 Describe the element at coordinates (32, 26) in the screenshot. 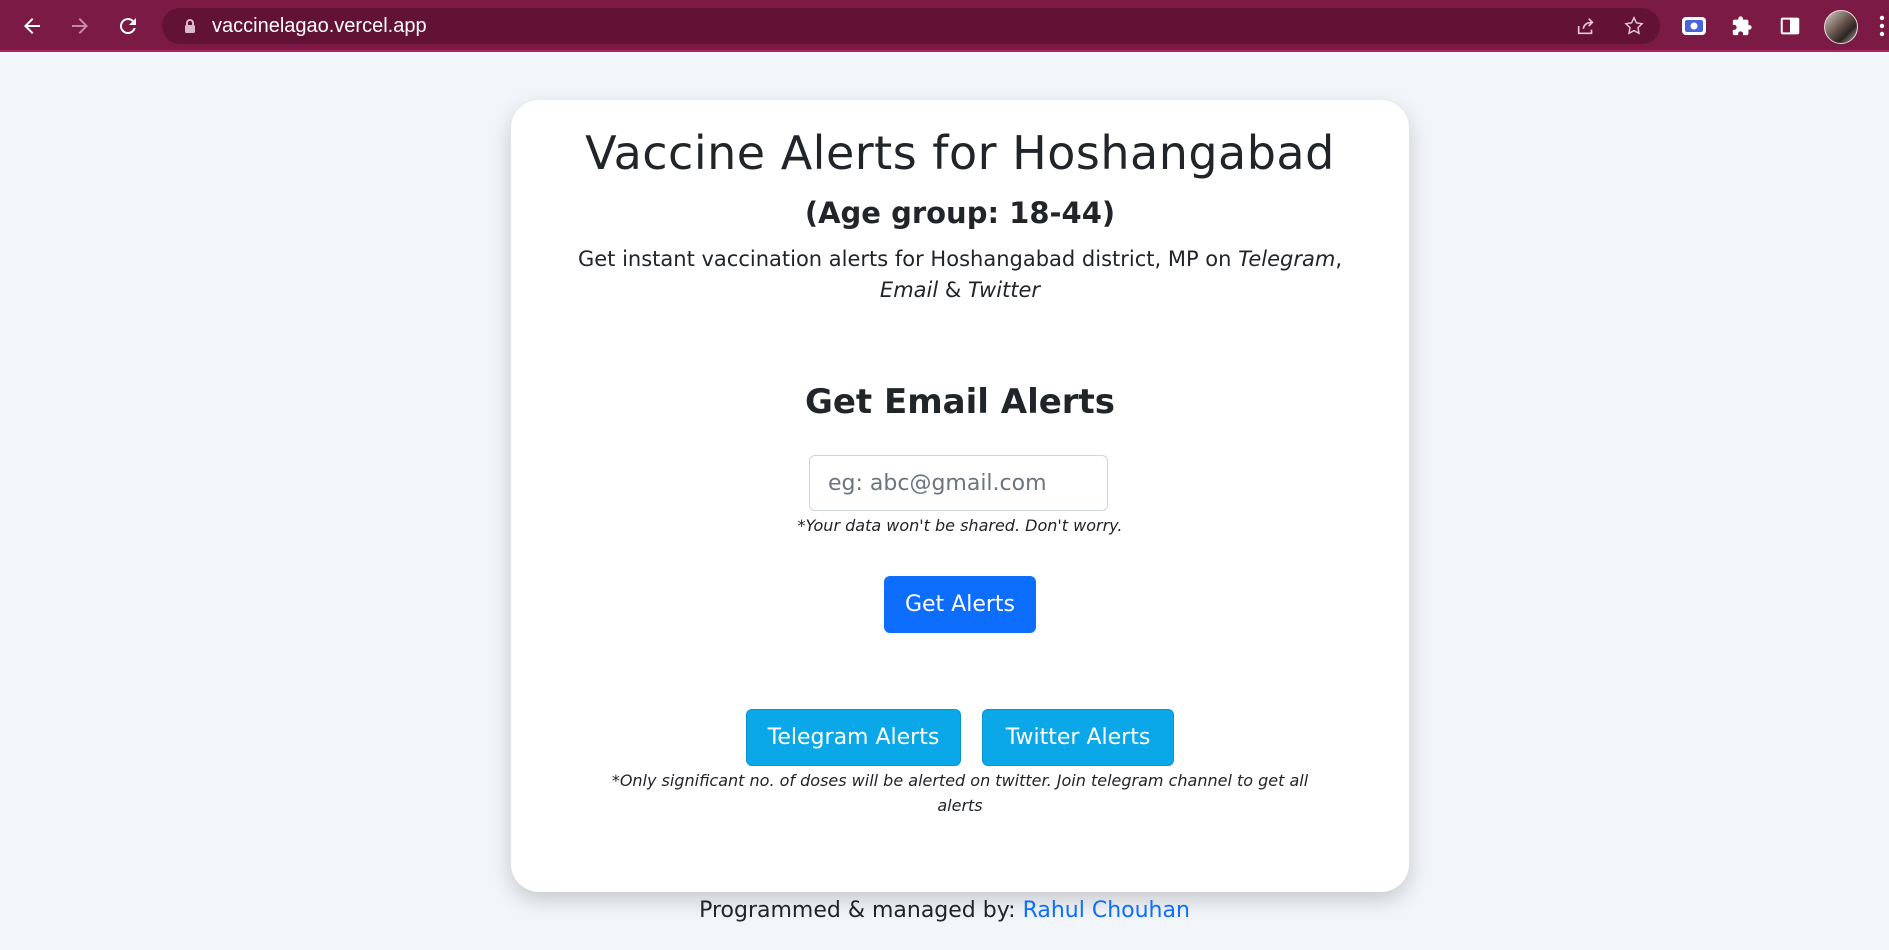

I see `back-arrow-icon` at that location.